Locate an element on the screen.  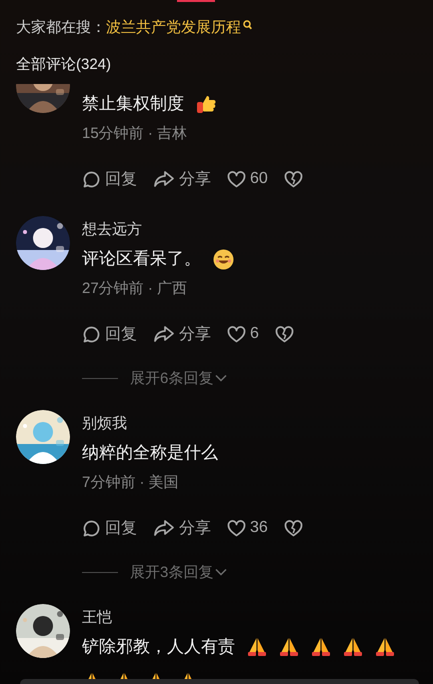
search-icon is located at coordinates (247, 25).